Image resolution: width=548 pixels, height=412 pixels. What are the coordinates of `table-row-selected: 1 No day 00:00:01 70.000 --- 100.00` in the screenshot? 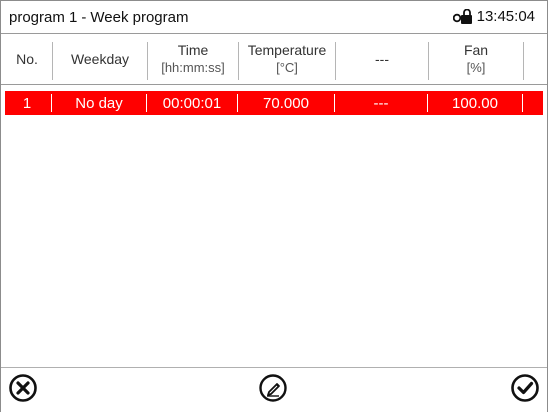 It's located at (274, 103).